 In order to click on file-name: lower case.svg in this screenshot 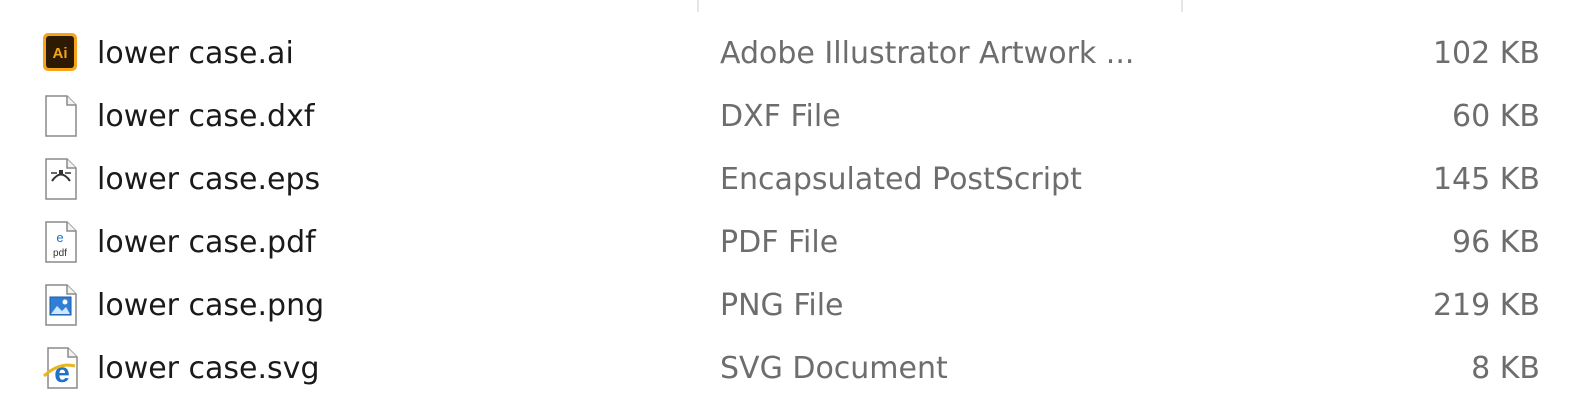, I will do `click(208, 368)`.